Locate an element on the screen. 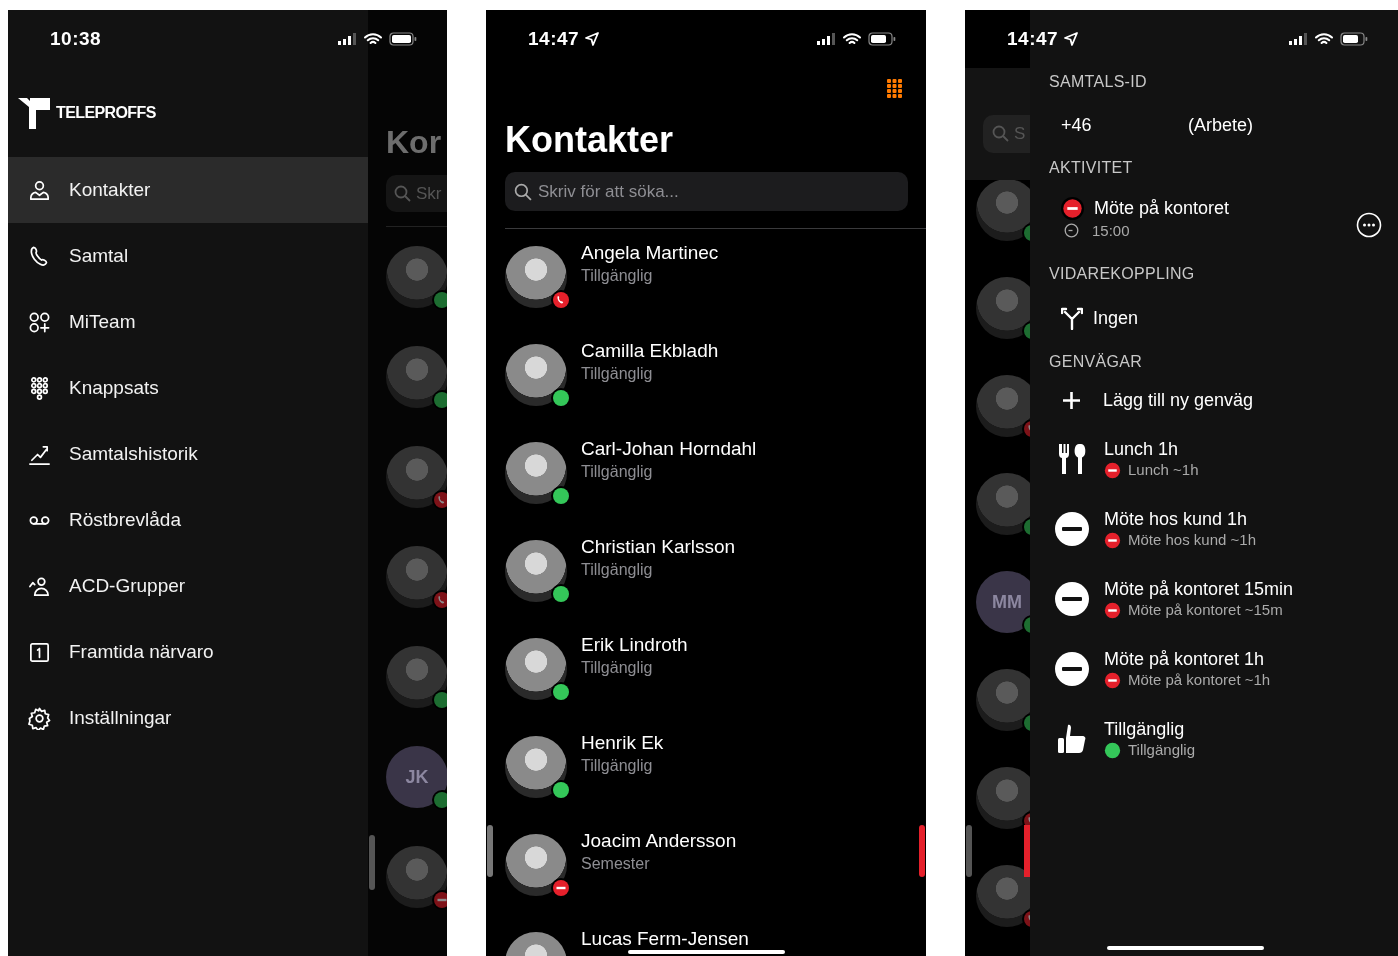  menu-item: Kontakter is located at coordinates (188, 190).